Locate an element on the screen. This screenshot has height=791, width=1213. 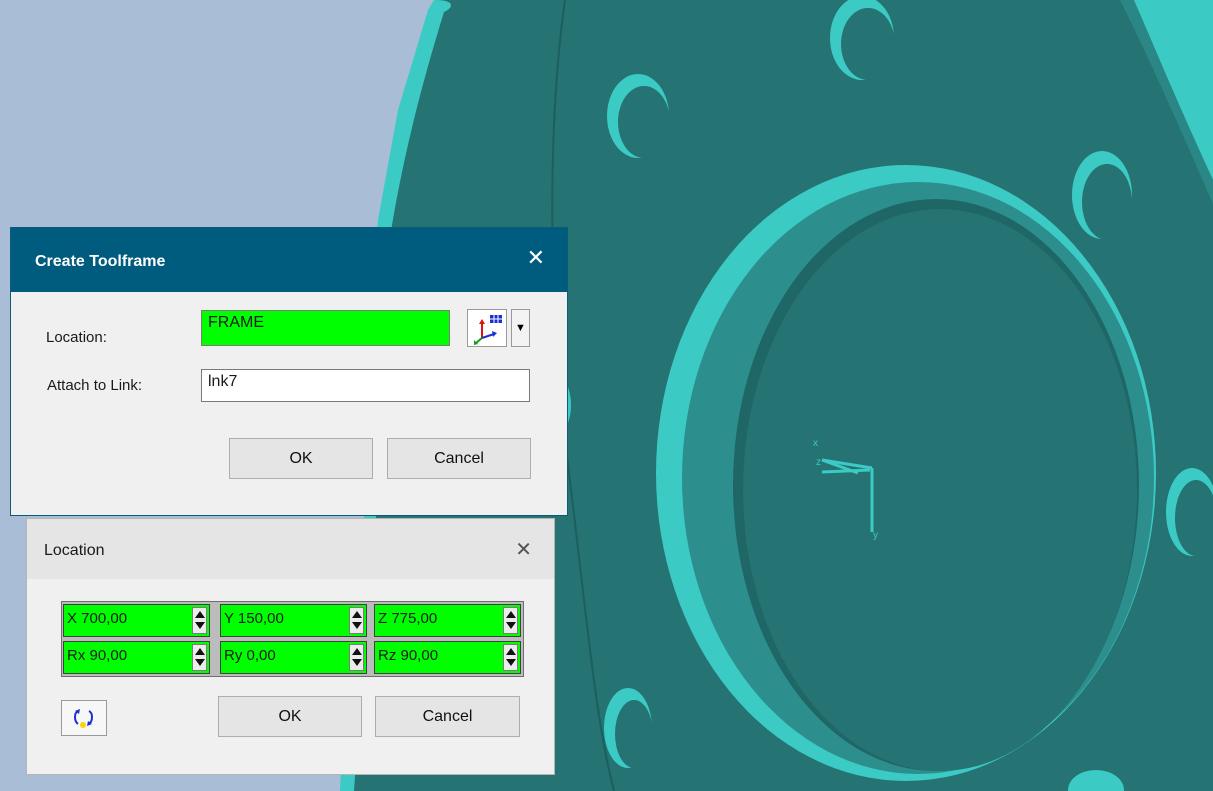
location-ok-button: OK is located at coordinates (290, 716).